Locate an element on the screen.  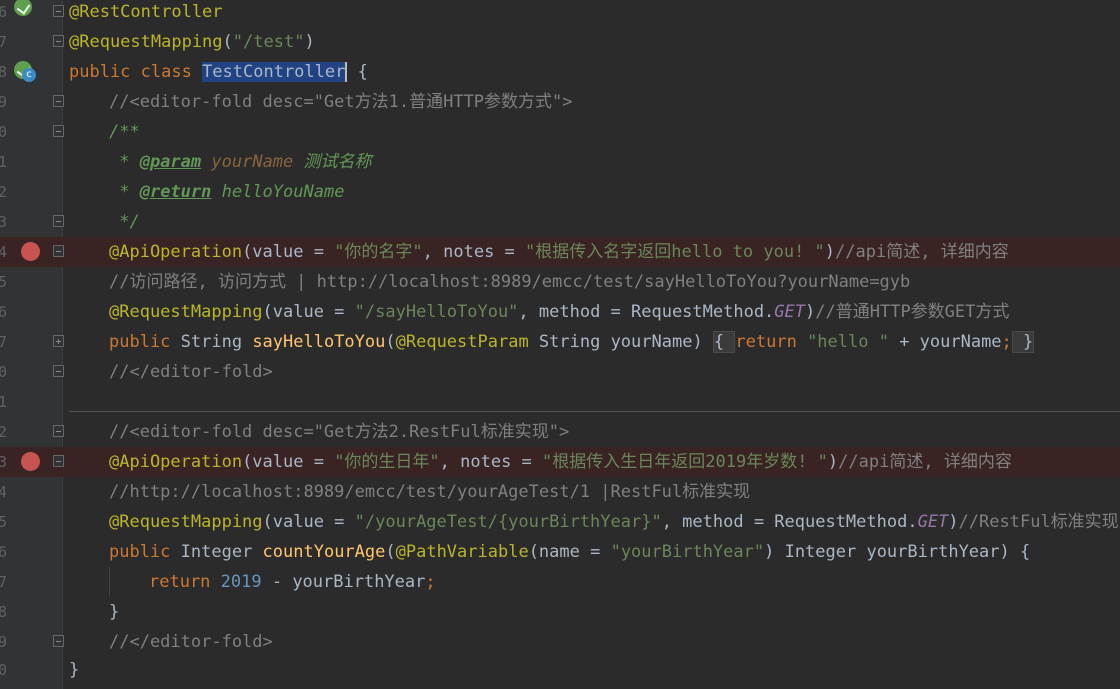
code-line: 1 * @param yourName 测试名称 is located at coordinates (560, 162).